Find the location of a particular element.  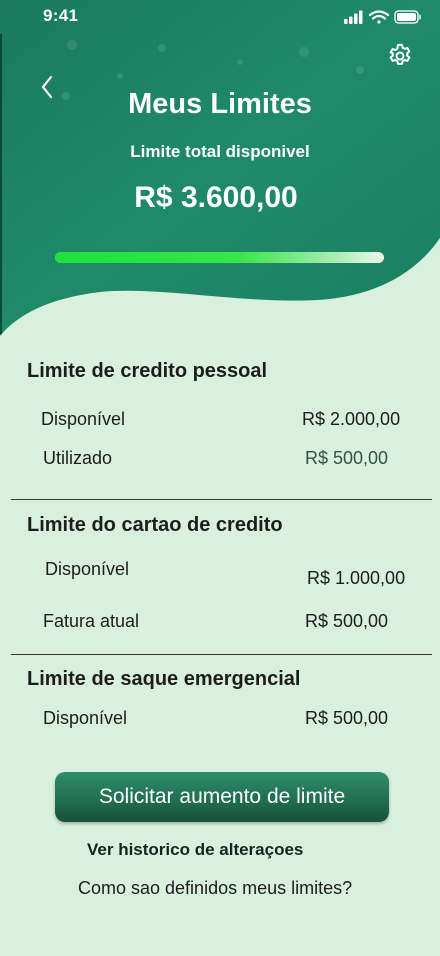

page-title: Meus Limites is located at coordinates (220, 104).